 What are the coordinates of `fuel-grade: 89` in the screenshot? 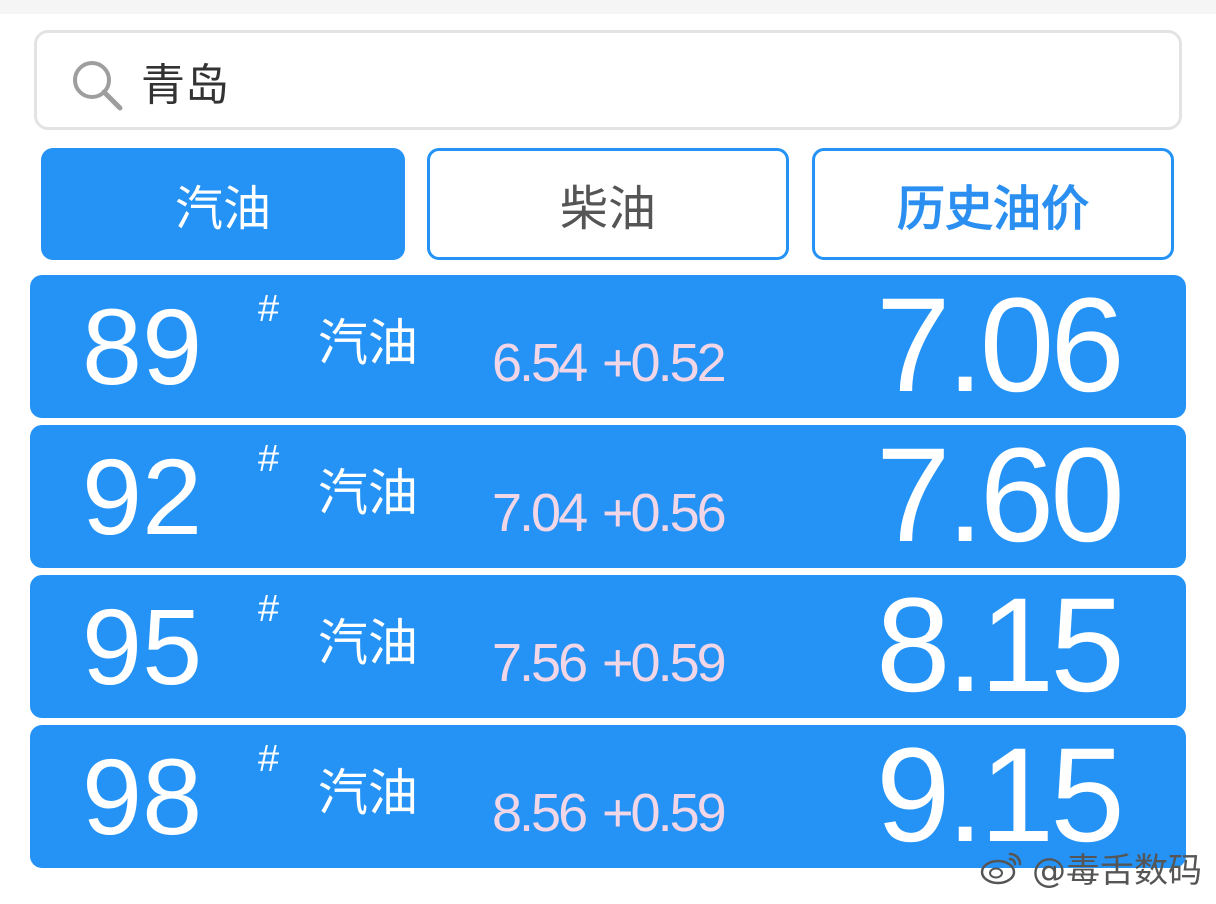 It's located at (142, 346).